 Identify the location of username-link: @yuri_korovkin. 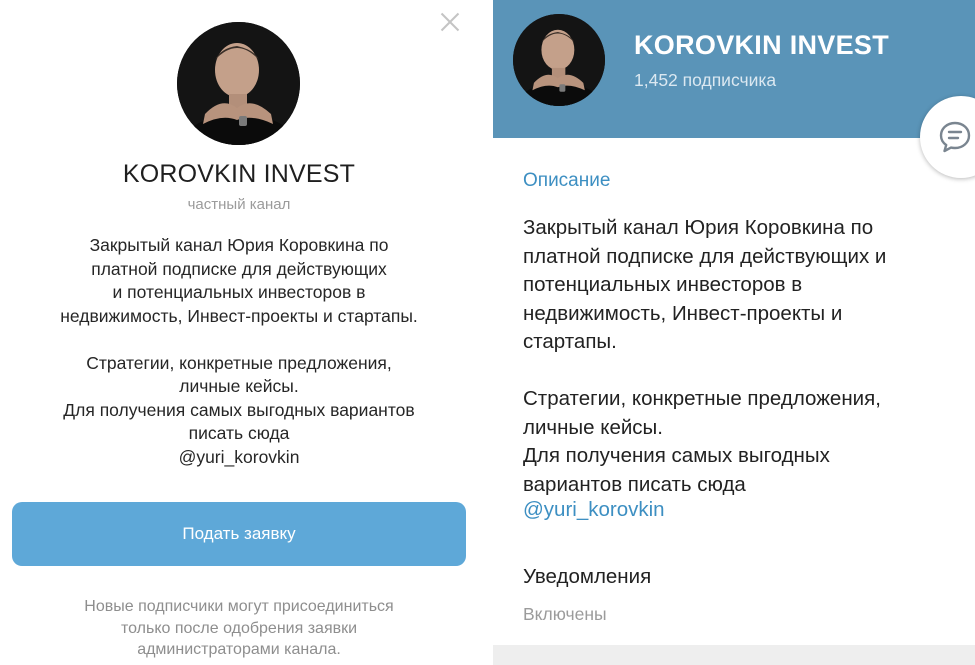
(594, 510).